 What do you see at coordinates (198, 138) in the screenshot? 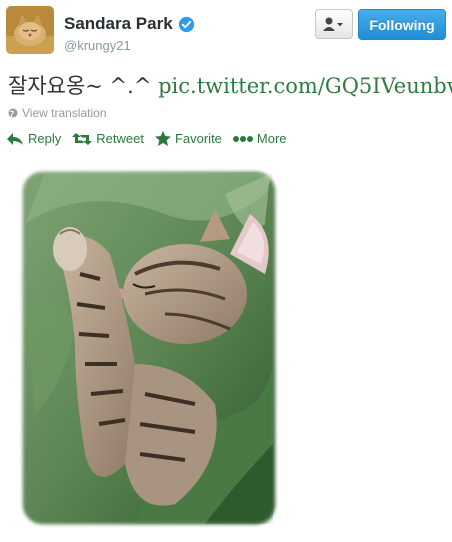
I see `favorite-label: Favorite` at bounding box center [198, 138].